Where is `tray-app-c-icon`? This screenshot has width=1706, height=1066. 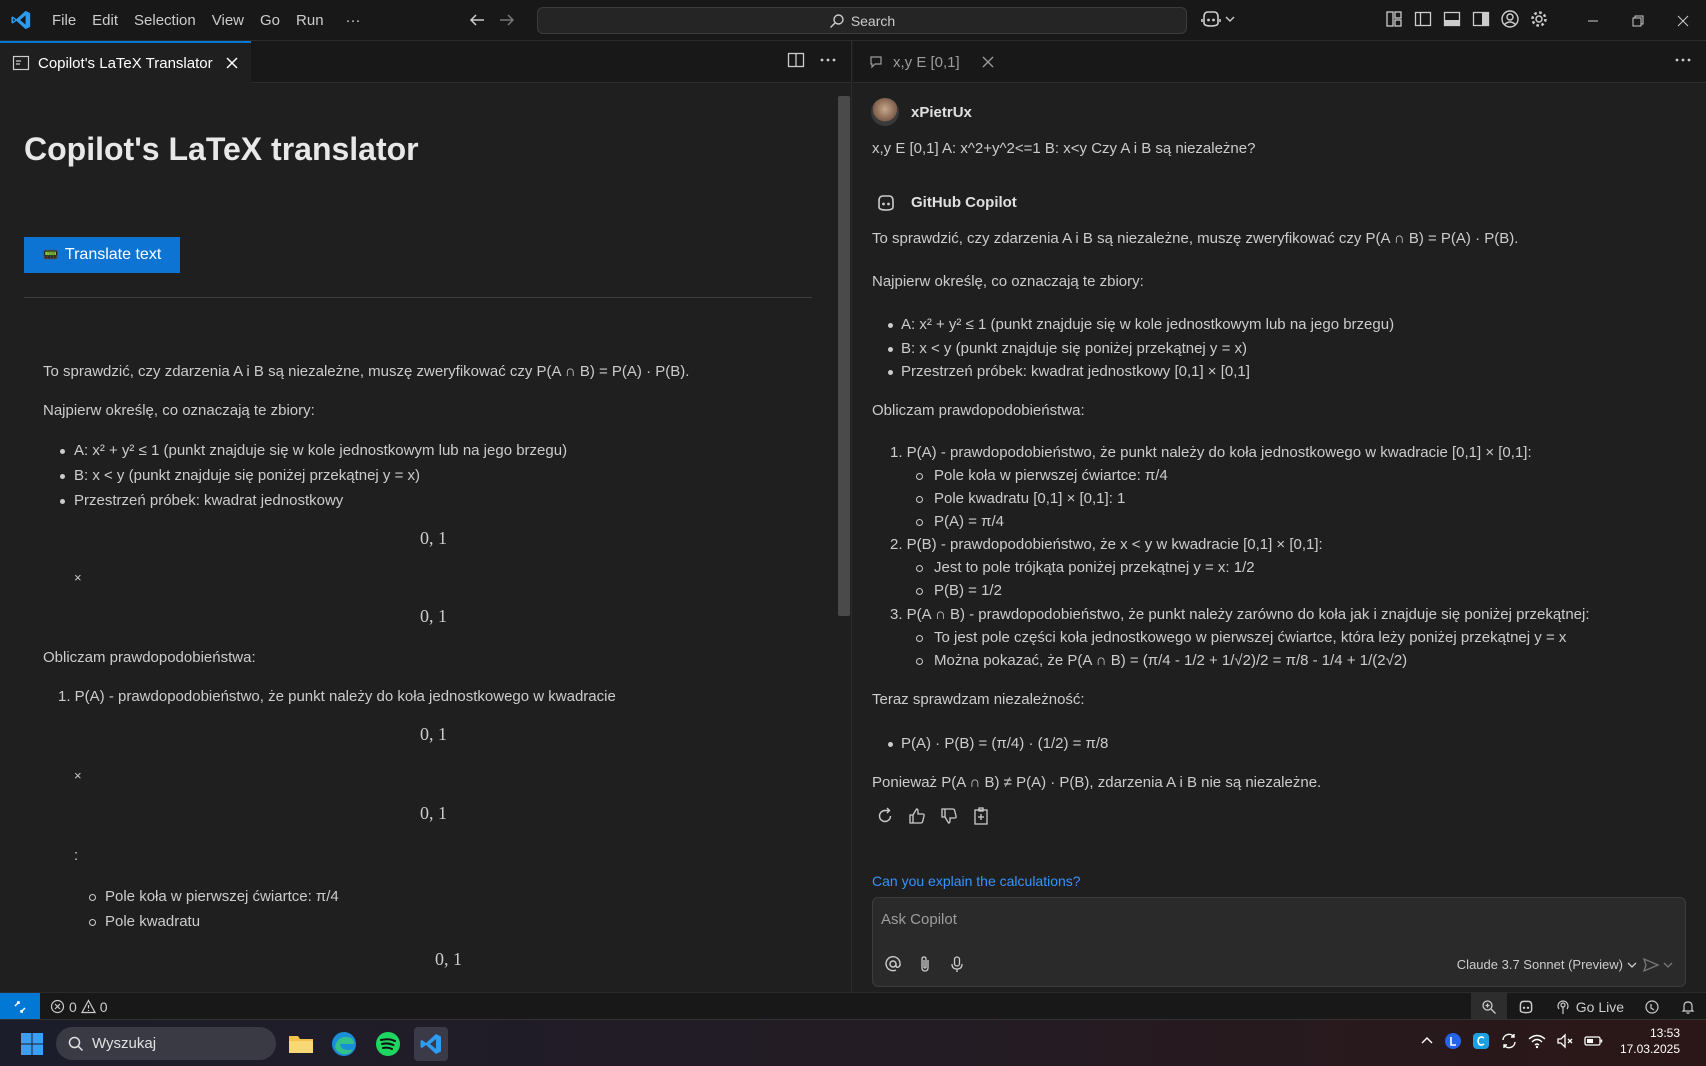 tray-app-c-icon is located at coordinates (1481, 1041).